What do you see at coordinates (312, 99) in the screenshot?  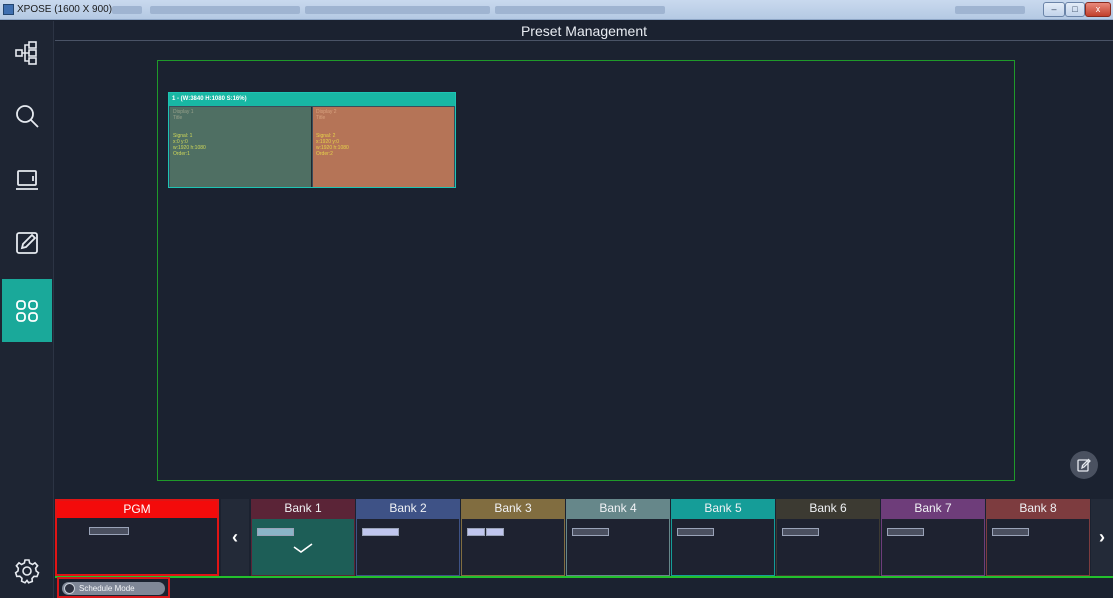 I see `layout-header: 1 - (W:3840 H:1080 S:16%)` at bounding box center [312, 99].